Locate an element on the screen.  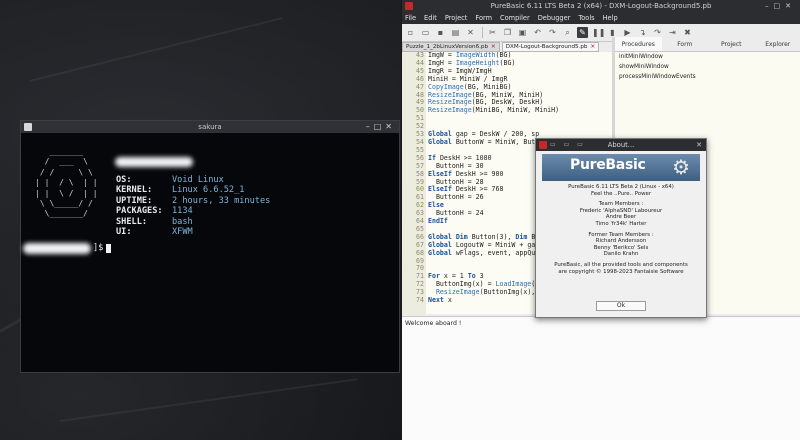
debugger-toggle-icon: ✎ is located at coordinates (582, 32).